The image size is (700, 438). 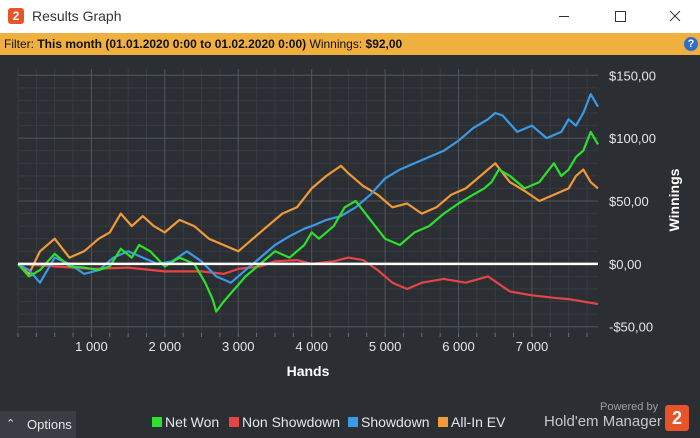 I want to click on x-tick-label: 5 000, so click(x=385, y=346).